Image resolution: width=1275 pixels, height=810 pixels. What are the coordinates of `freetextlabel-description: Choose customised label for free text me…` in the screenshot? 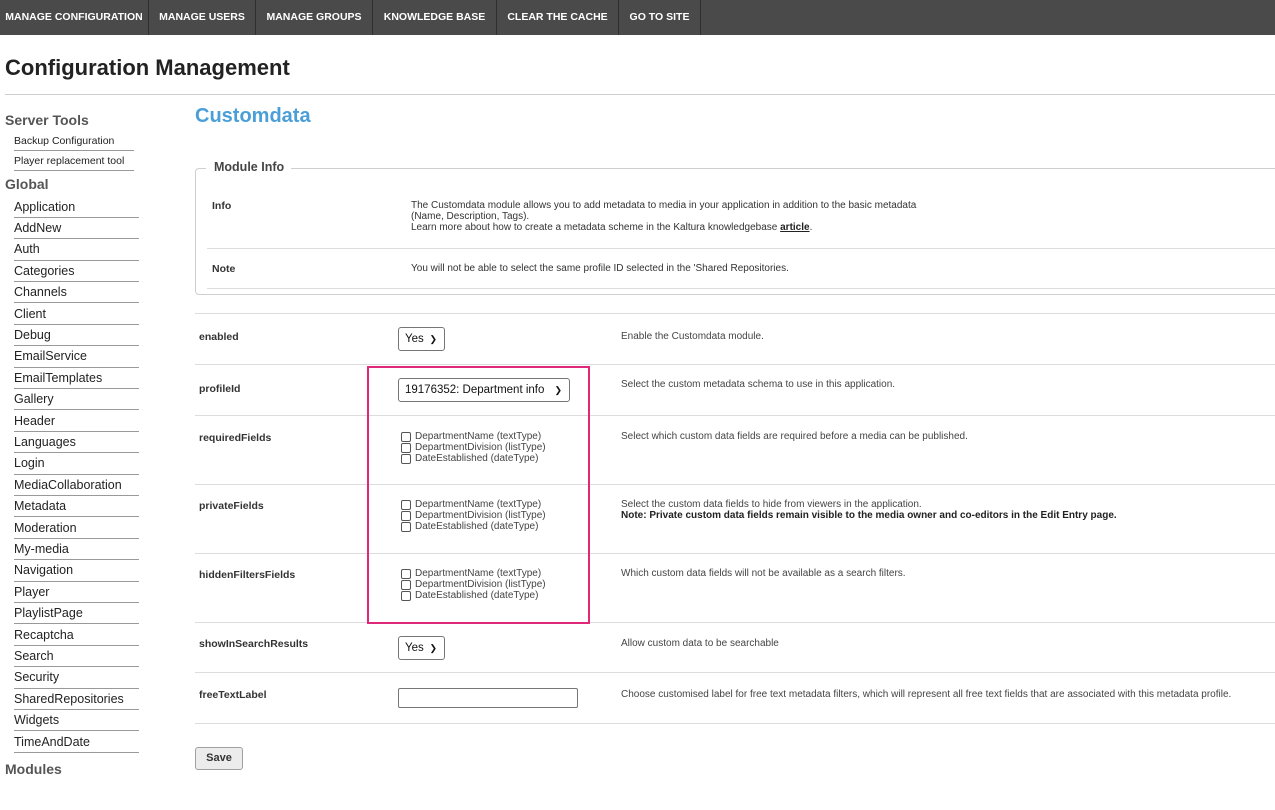 It's located at (926, 694).